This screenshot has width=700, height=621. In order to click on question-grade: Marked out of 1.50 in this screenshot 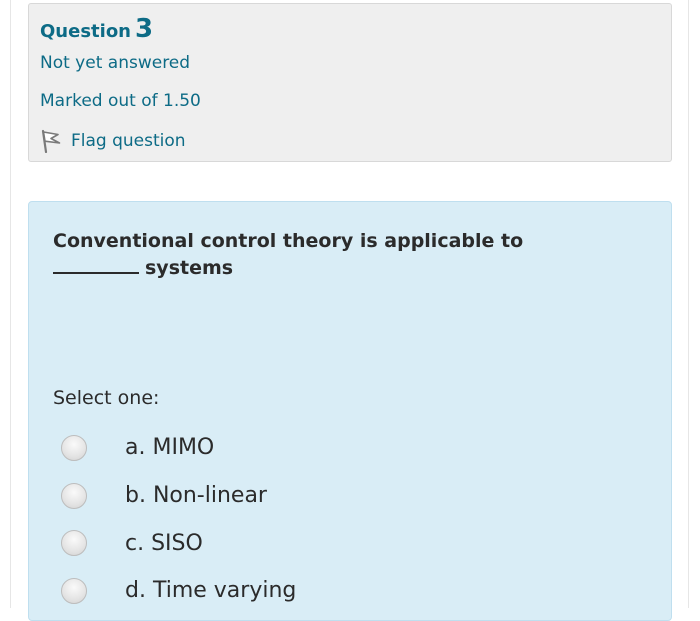, I will do `click(120, 101)`.